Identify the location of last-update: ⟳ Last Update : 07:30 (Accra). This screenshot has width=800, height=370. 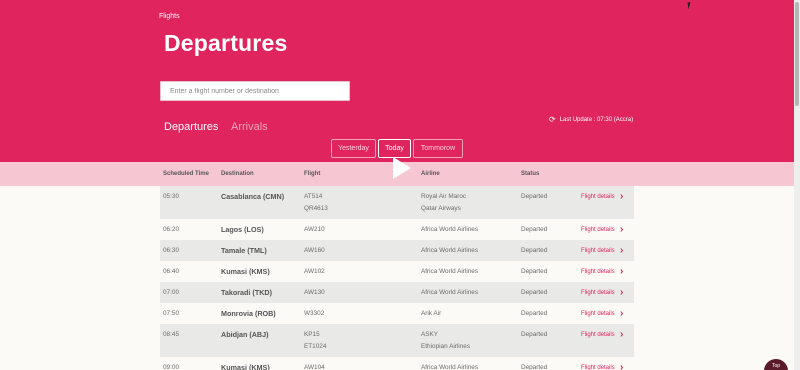
(591, 119).